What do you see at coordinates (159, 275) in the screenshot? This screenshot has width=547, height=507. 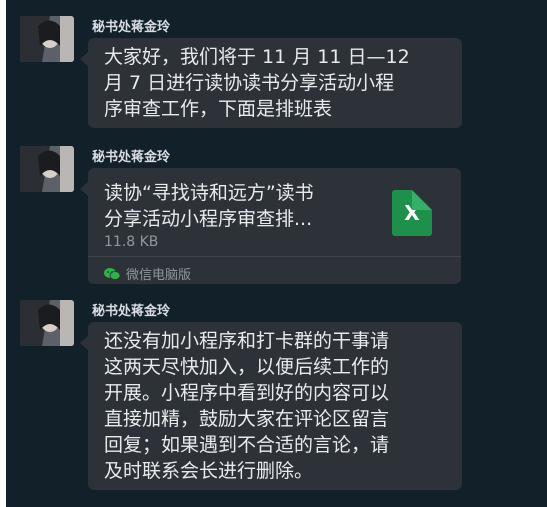 I see `source-label: 微信电脑版` at bounding box center [159, 275].